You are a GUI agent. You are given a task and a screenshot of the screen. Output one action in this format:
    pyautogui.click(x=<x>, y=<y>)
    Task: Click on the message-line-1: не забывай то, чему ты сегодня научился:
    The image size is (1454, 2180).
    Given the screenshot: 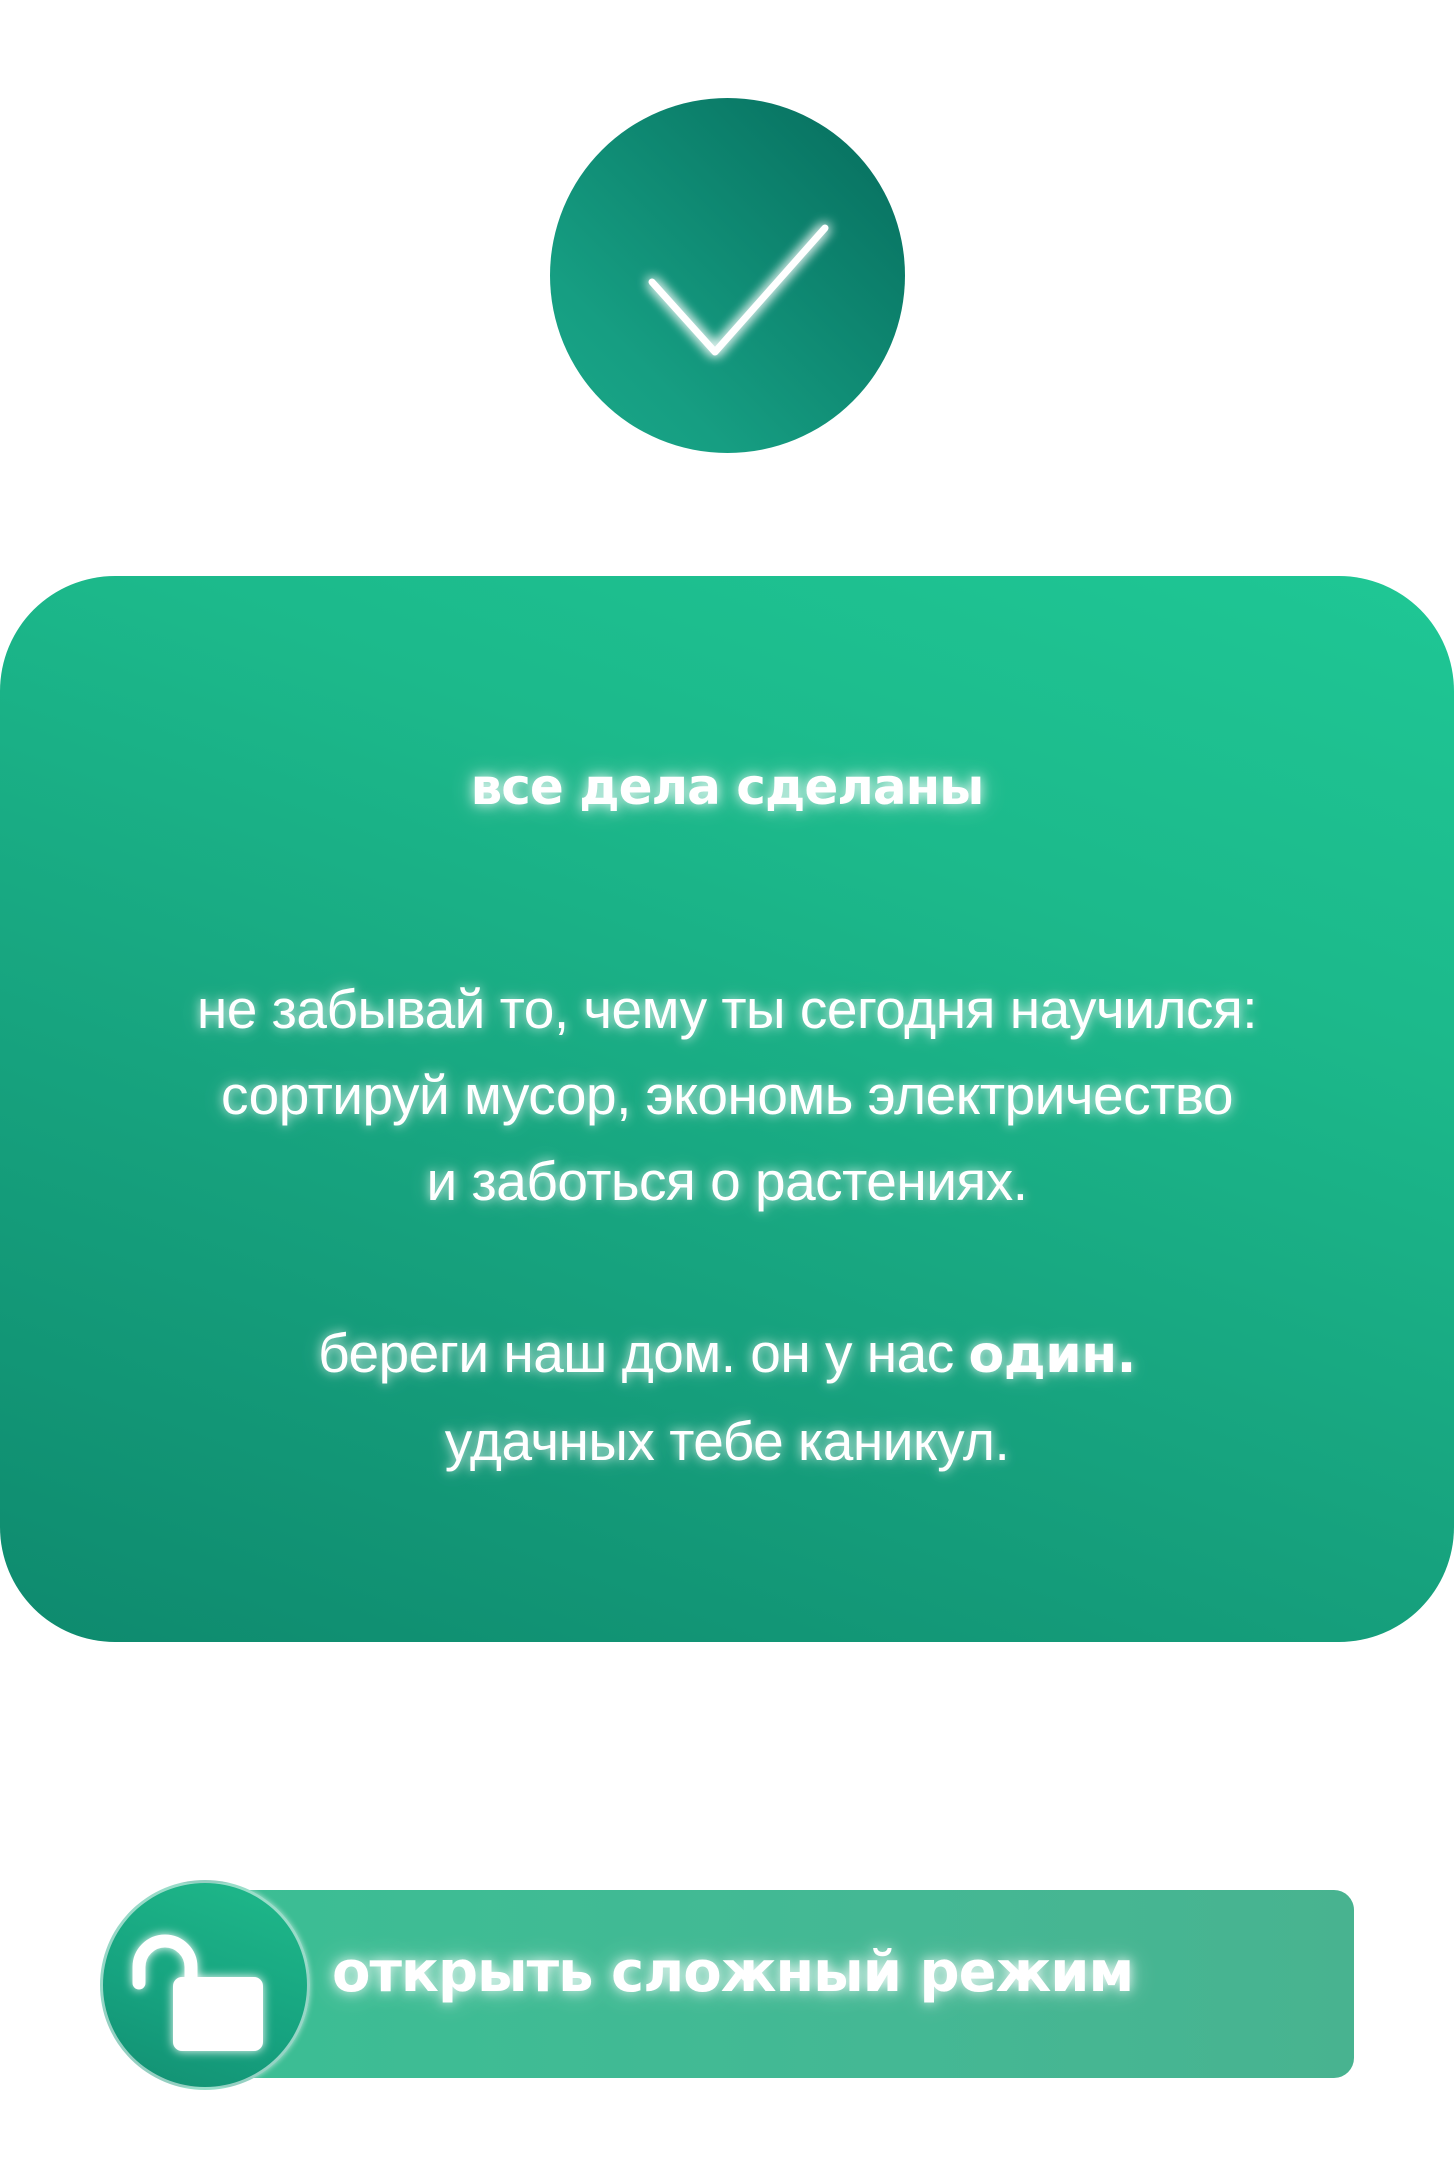 What is the action you would take?
    pyautogui.click(x=727, y=1009)
    